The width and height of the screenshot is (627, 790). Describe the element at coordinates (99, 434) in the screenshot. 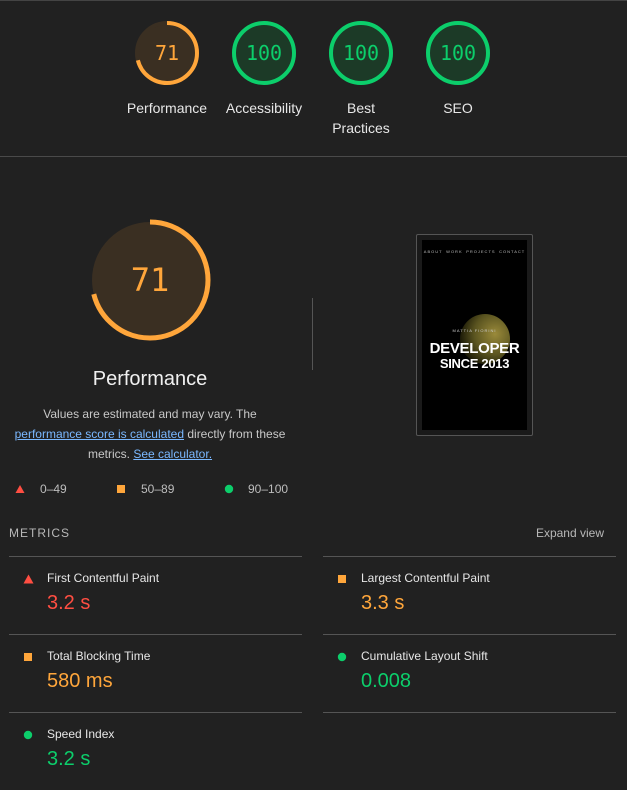

I see `score-calculation-link: performance score is calculated` at that location.